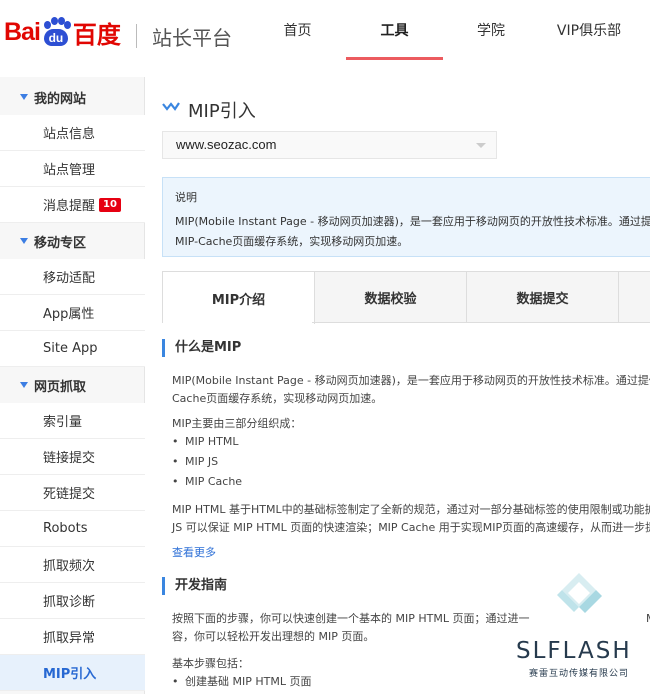  I want to click on section-heading-dev-guide: 开发指南, so click(194, 586).